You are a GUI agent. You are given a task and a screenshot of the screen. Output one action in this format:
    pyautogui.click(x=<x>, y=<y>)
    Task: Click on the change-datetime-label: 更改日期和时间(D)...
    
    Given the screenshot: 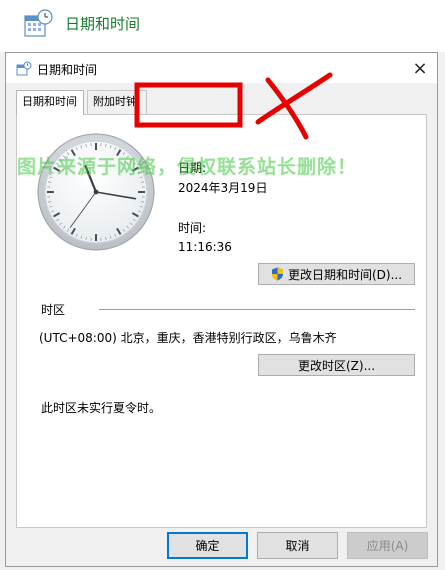 What is the action you would take?
    pyautogui.click(x=345, y=274)
    